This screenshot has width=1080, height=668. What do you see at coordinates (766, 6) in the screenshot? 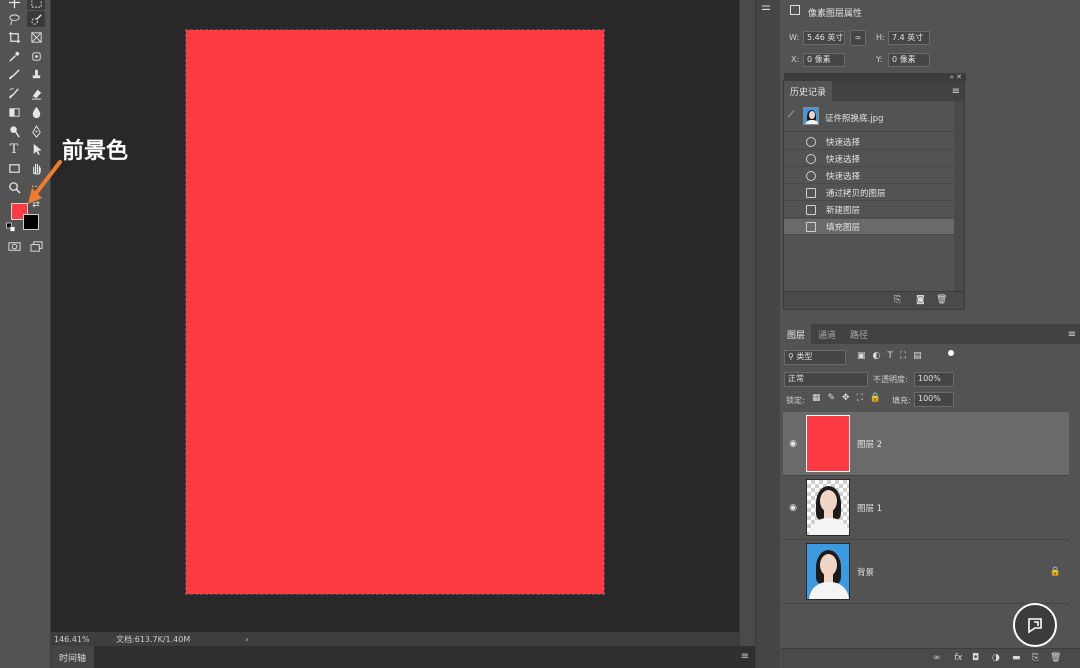
I see `adjustments-icon: ⚌` at bounding box center [766, 6].